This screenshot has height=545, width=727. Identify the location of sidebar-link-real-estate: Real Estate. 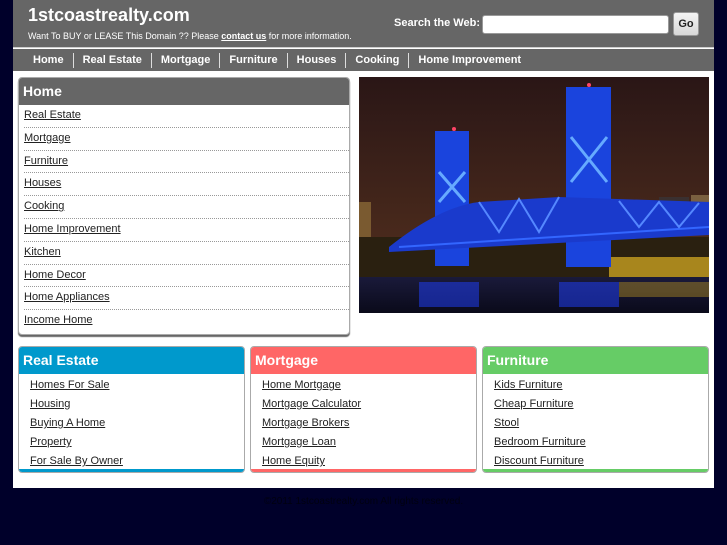
(52, 115).